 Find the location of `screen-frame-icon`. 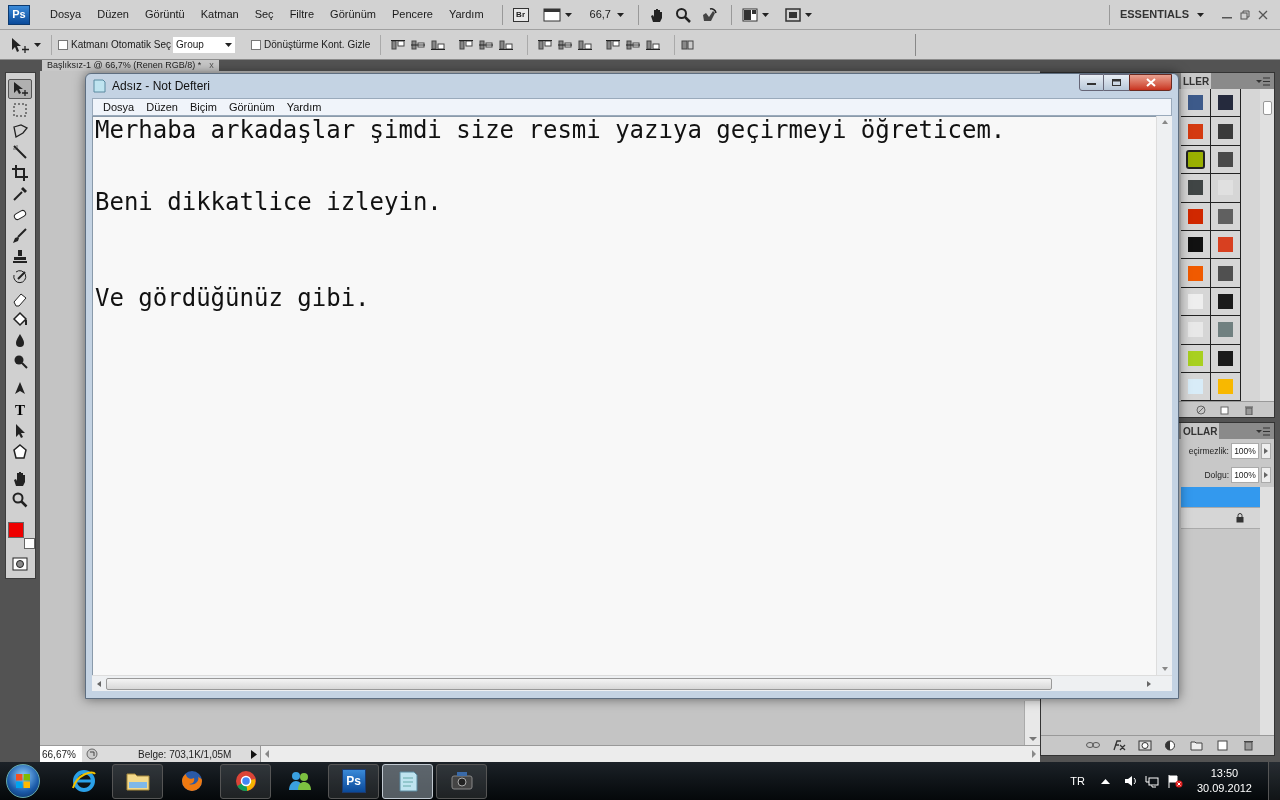

screen-frame-icon is located at coordinates (793, 14).